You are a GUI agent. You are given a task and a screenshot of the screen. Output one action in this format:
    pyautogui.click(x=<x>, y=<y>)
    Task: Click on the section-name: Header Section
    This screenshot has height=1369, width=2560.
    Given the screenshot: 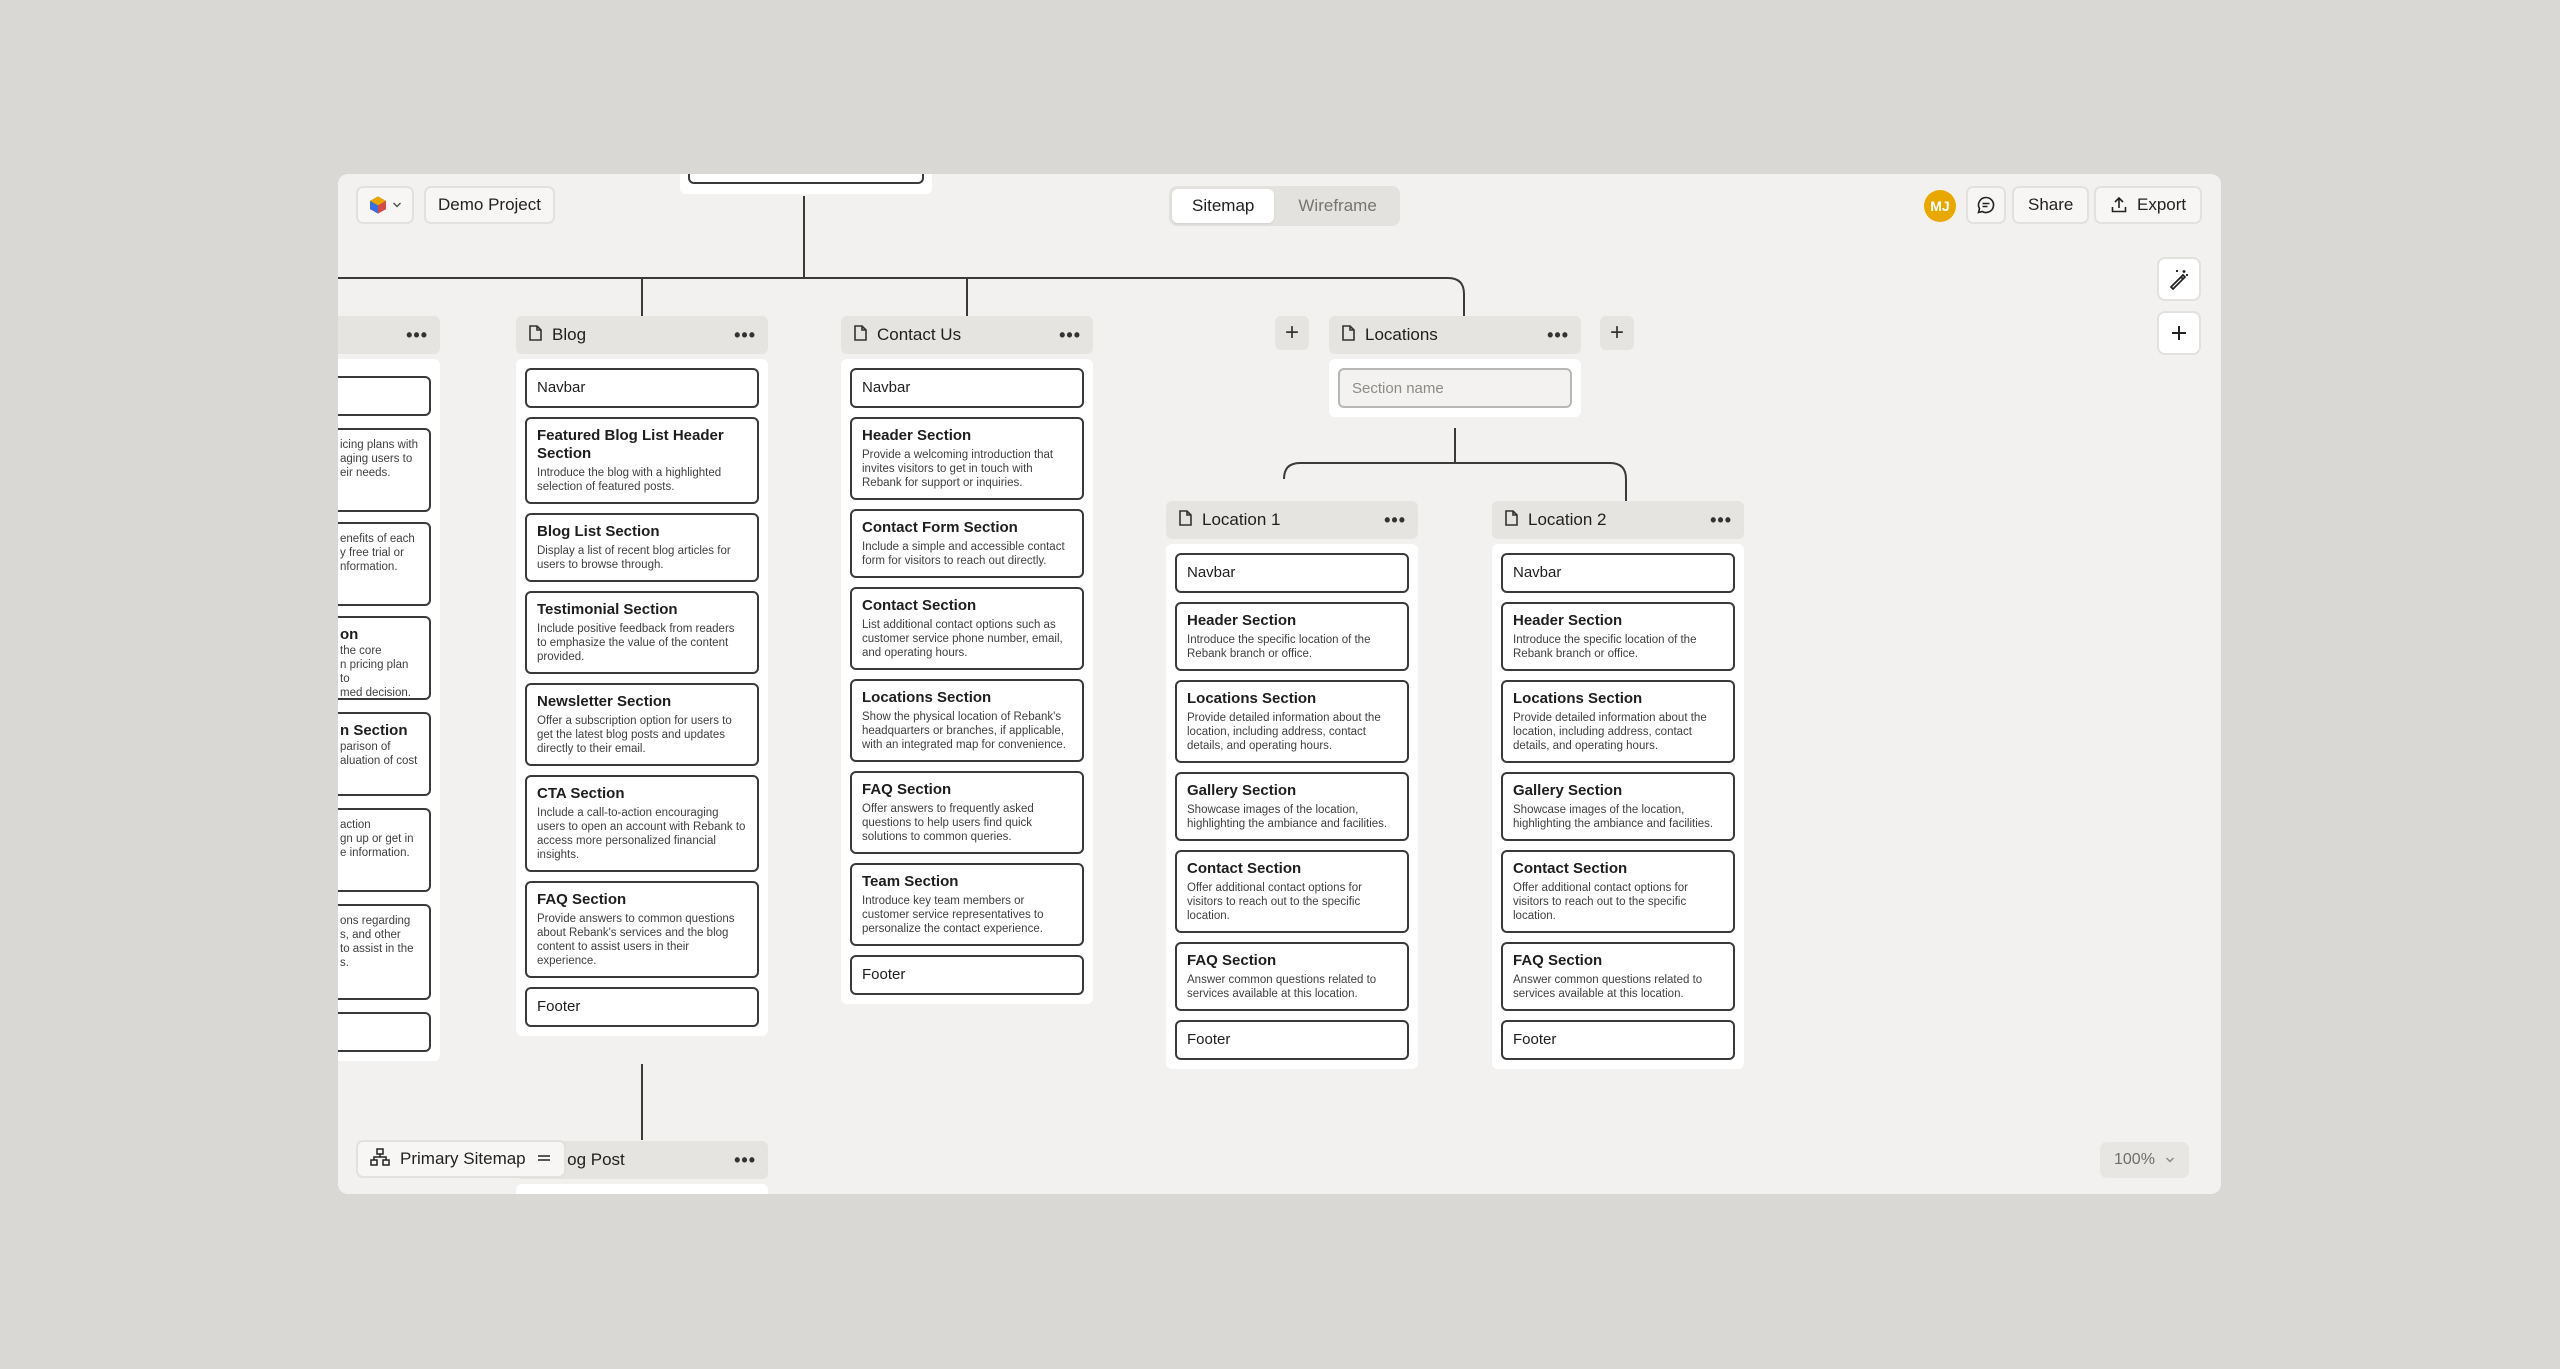 What is the action you would take?
    pyautogui.click(x=1568, y=620)
    